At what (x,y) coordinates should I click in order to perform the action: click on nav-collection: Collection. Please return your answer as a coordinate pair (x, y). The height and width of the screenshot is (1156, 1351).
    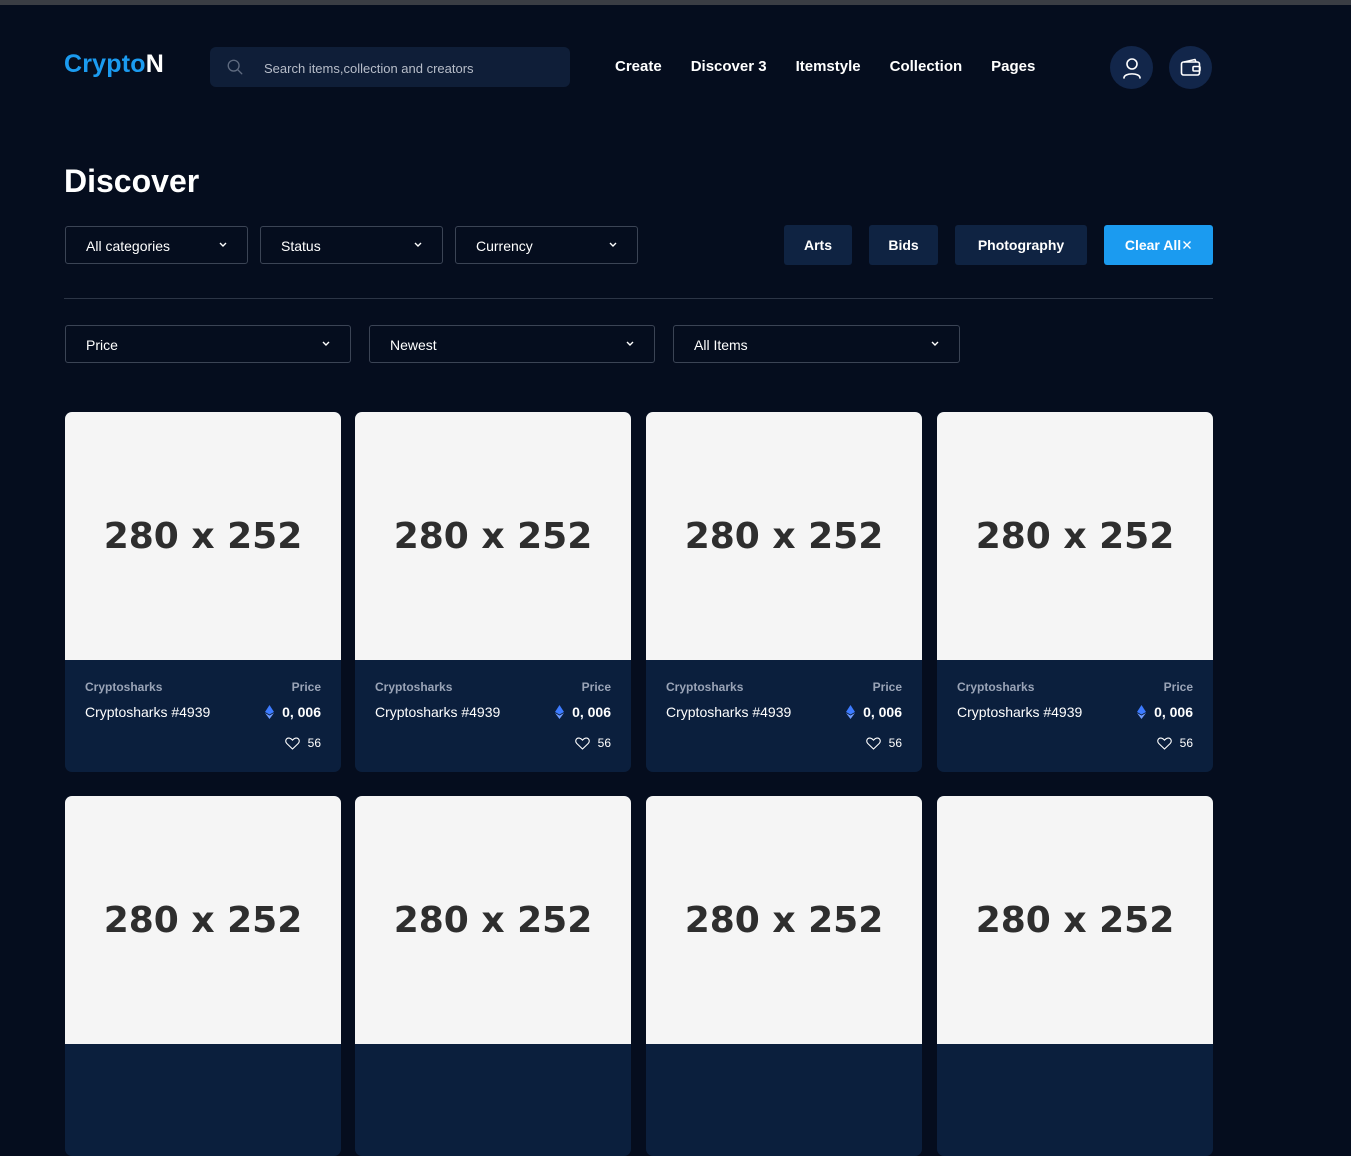
    Looking at the image, I should click on (926, 66).